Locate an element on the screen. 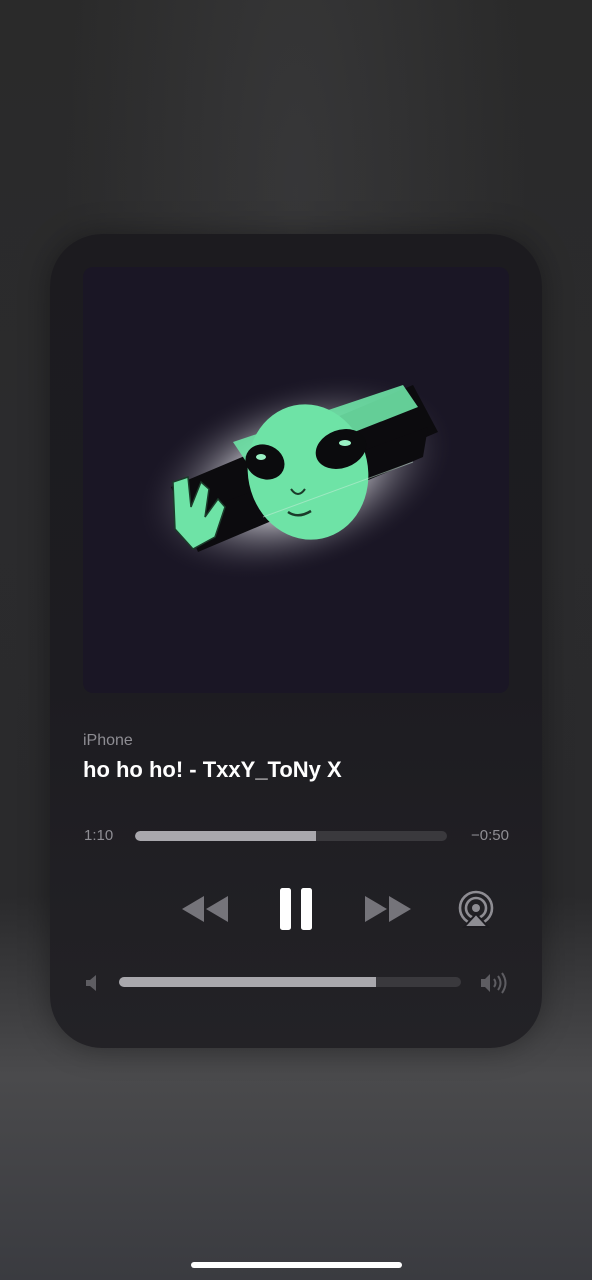 The image size is (592, 1280). output-device-label: iPhone is located at coordinates (108, 740).